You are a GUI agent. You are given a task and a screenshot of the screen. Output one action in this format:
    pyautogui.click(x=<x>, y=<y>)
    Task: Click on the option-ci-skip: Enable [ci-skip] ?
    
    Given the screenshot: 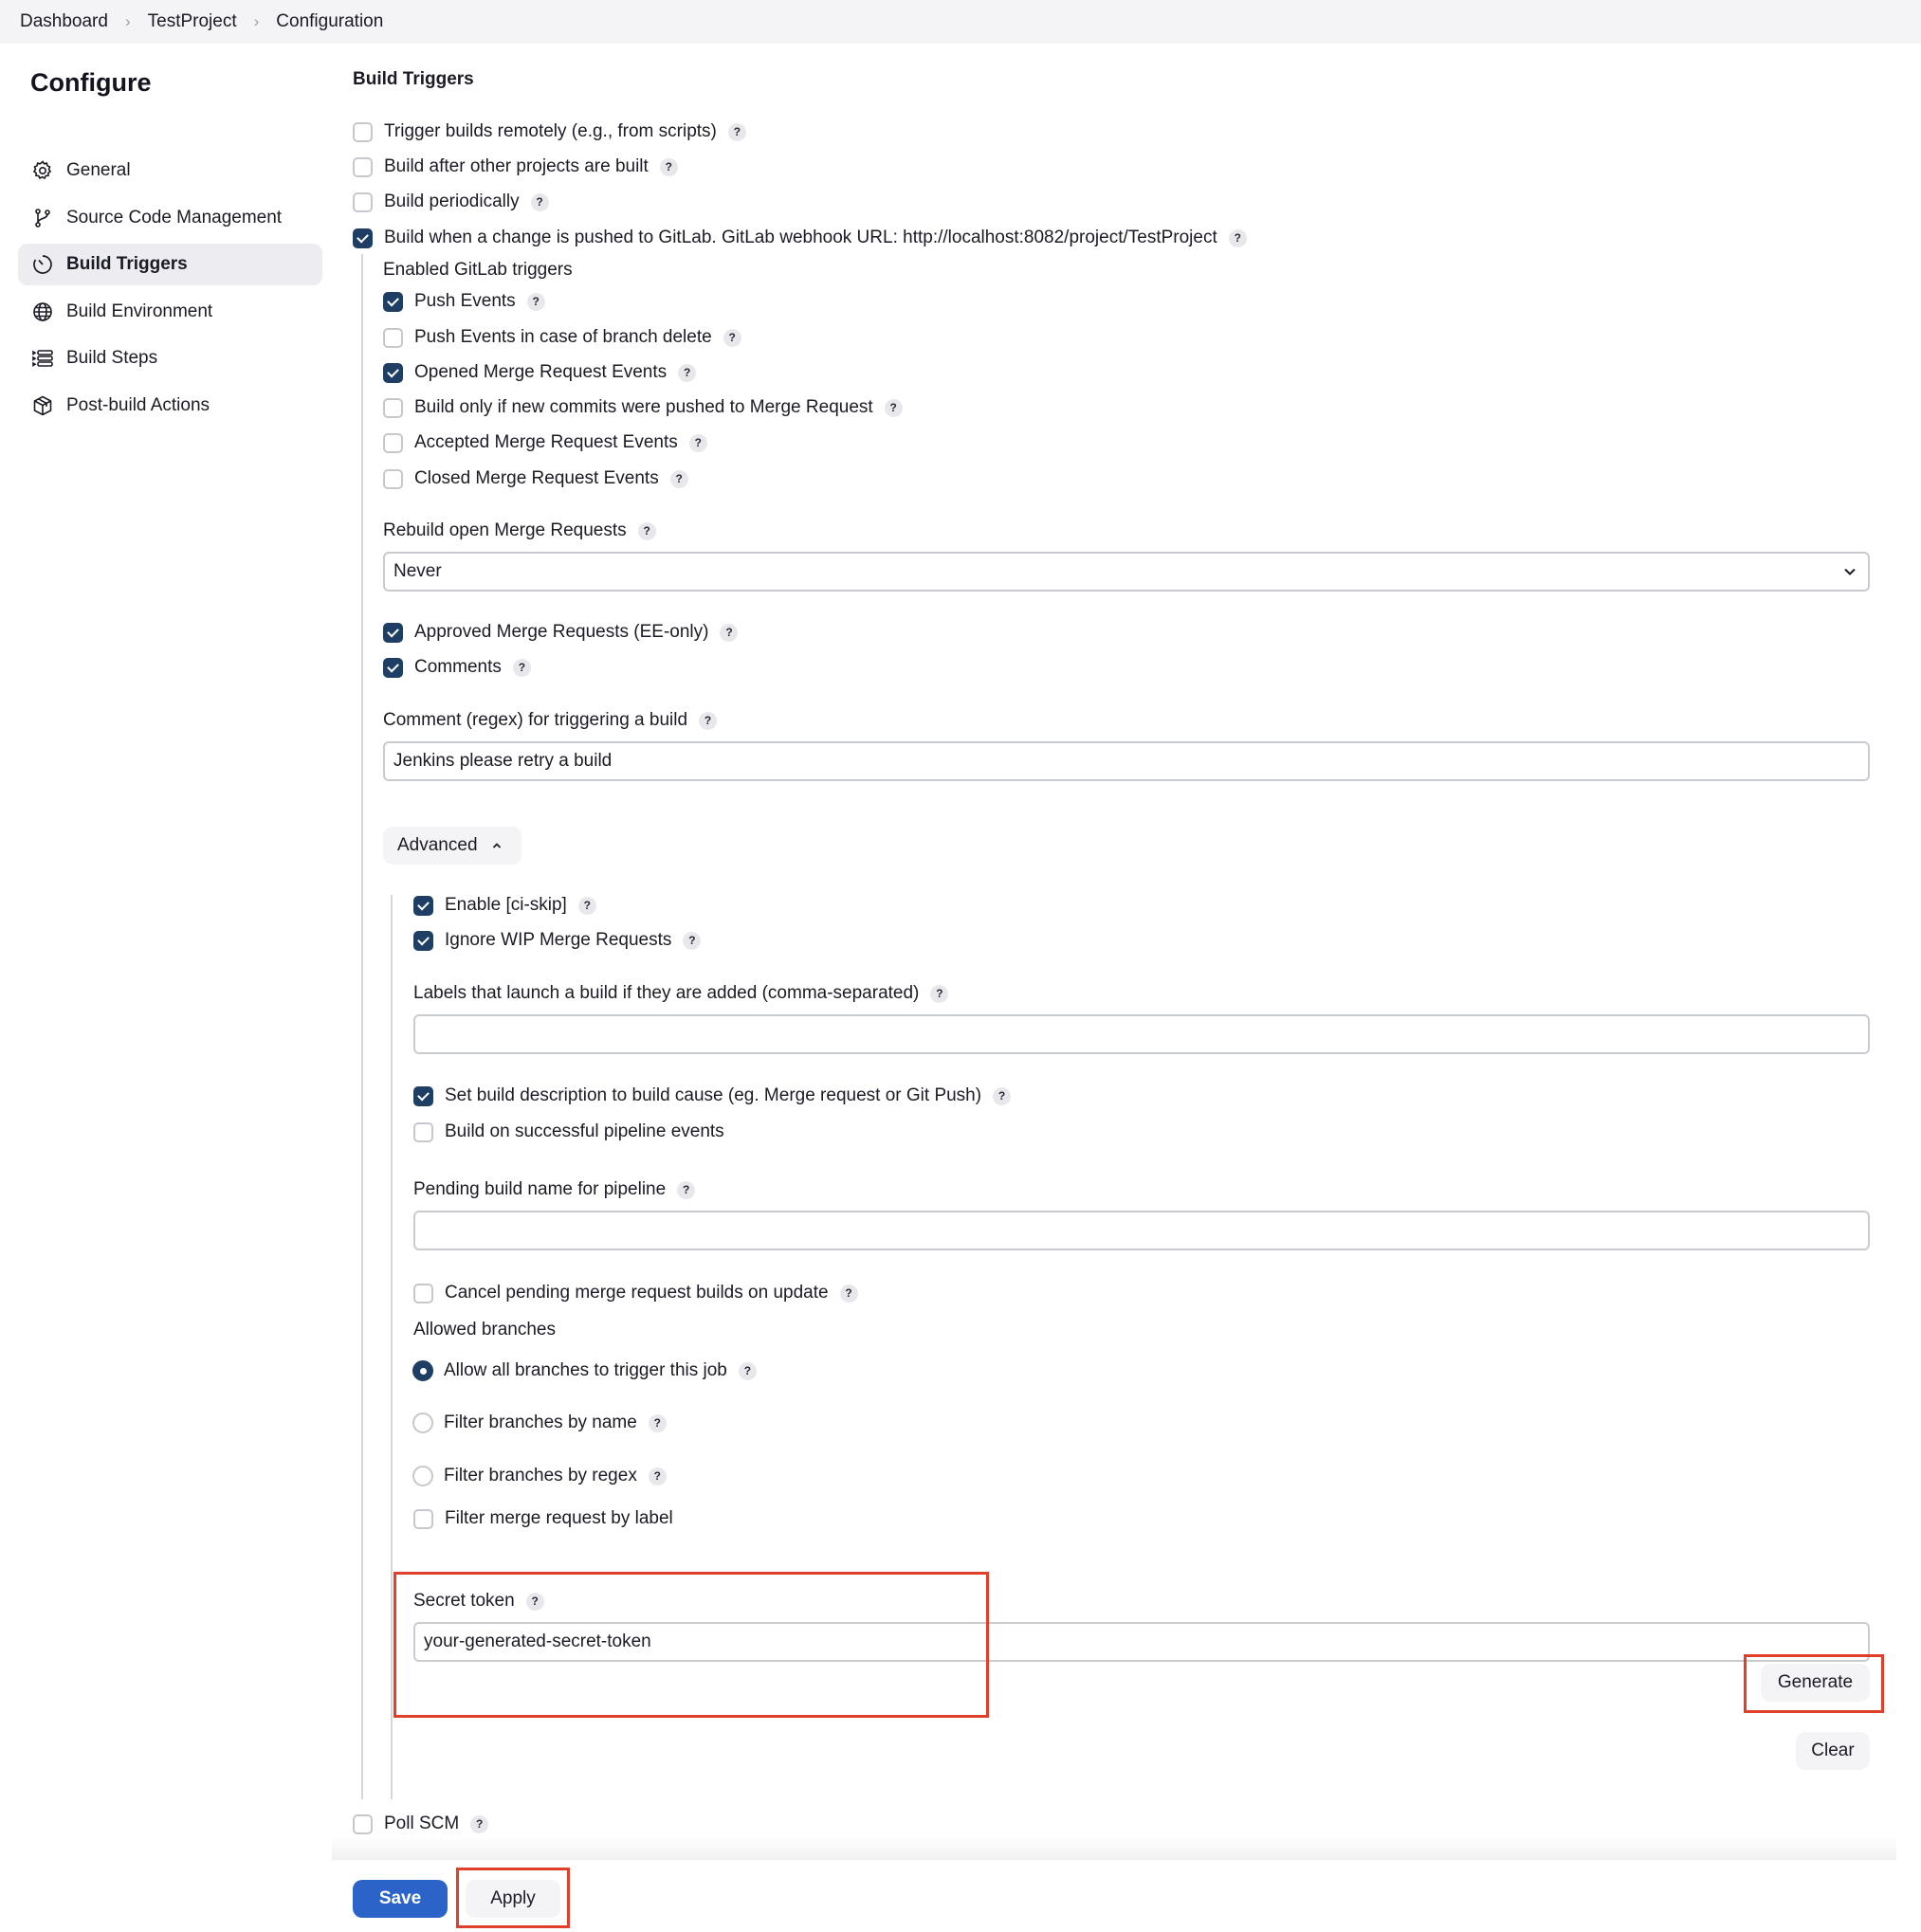 What is the action you would take?
    pyautogui.click(x=504, y=906)
    